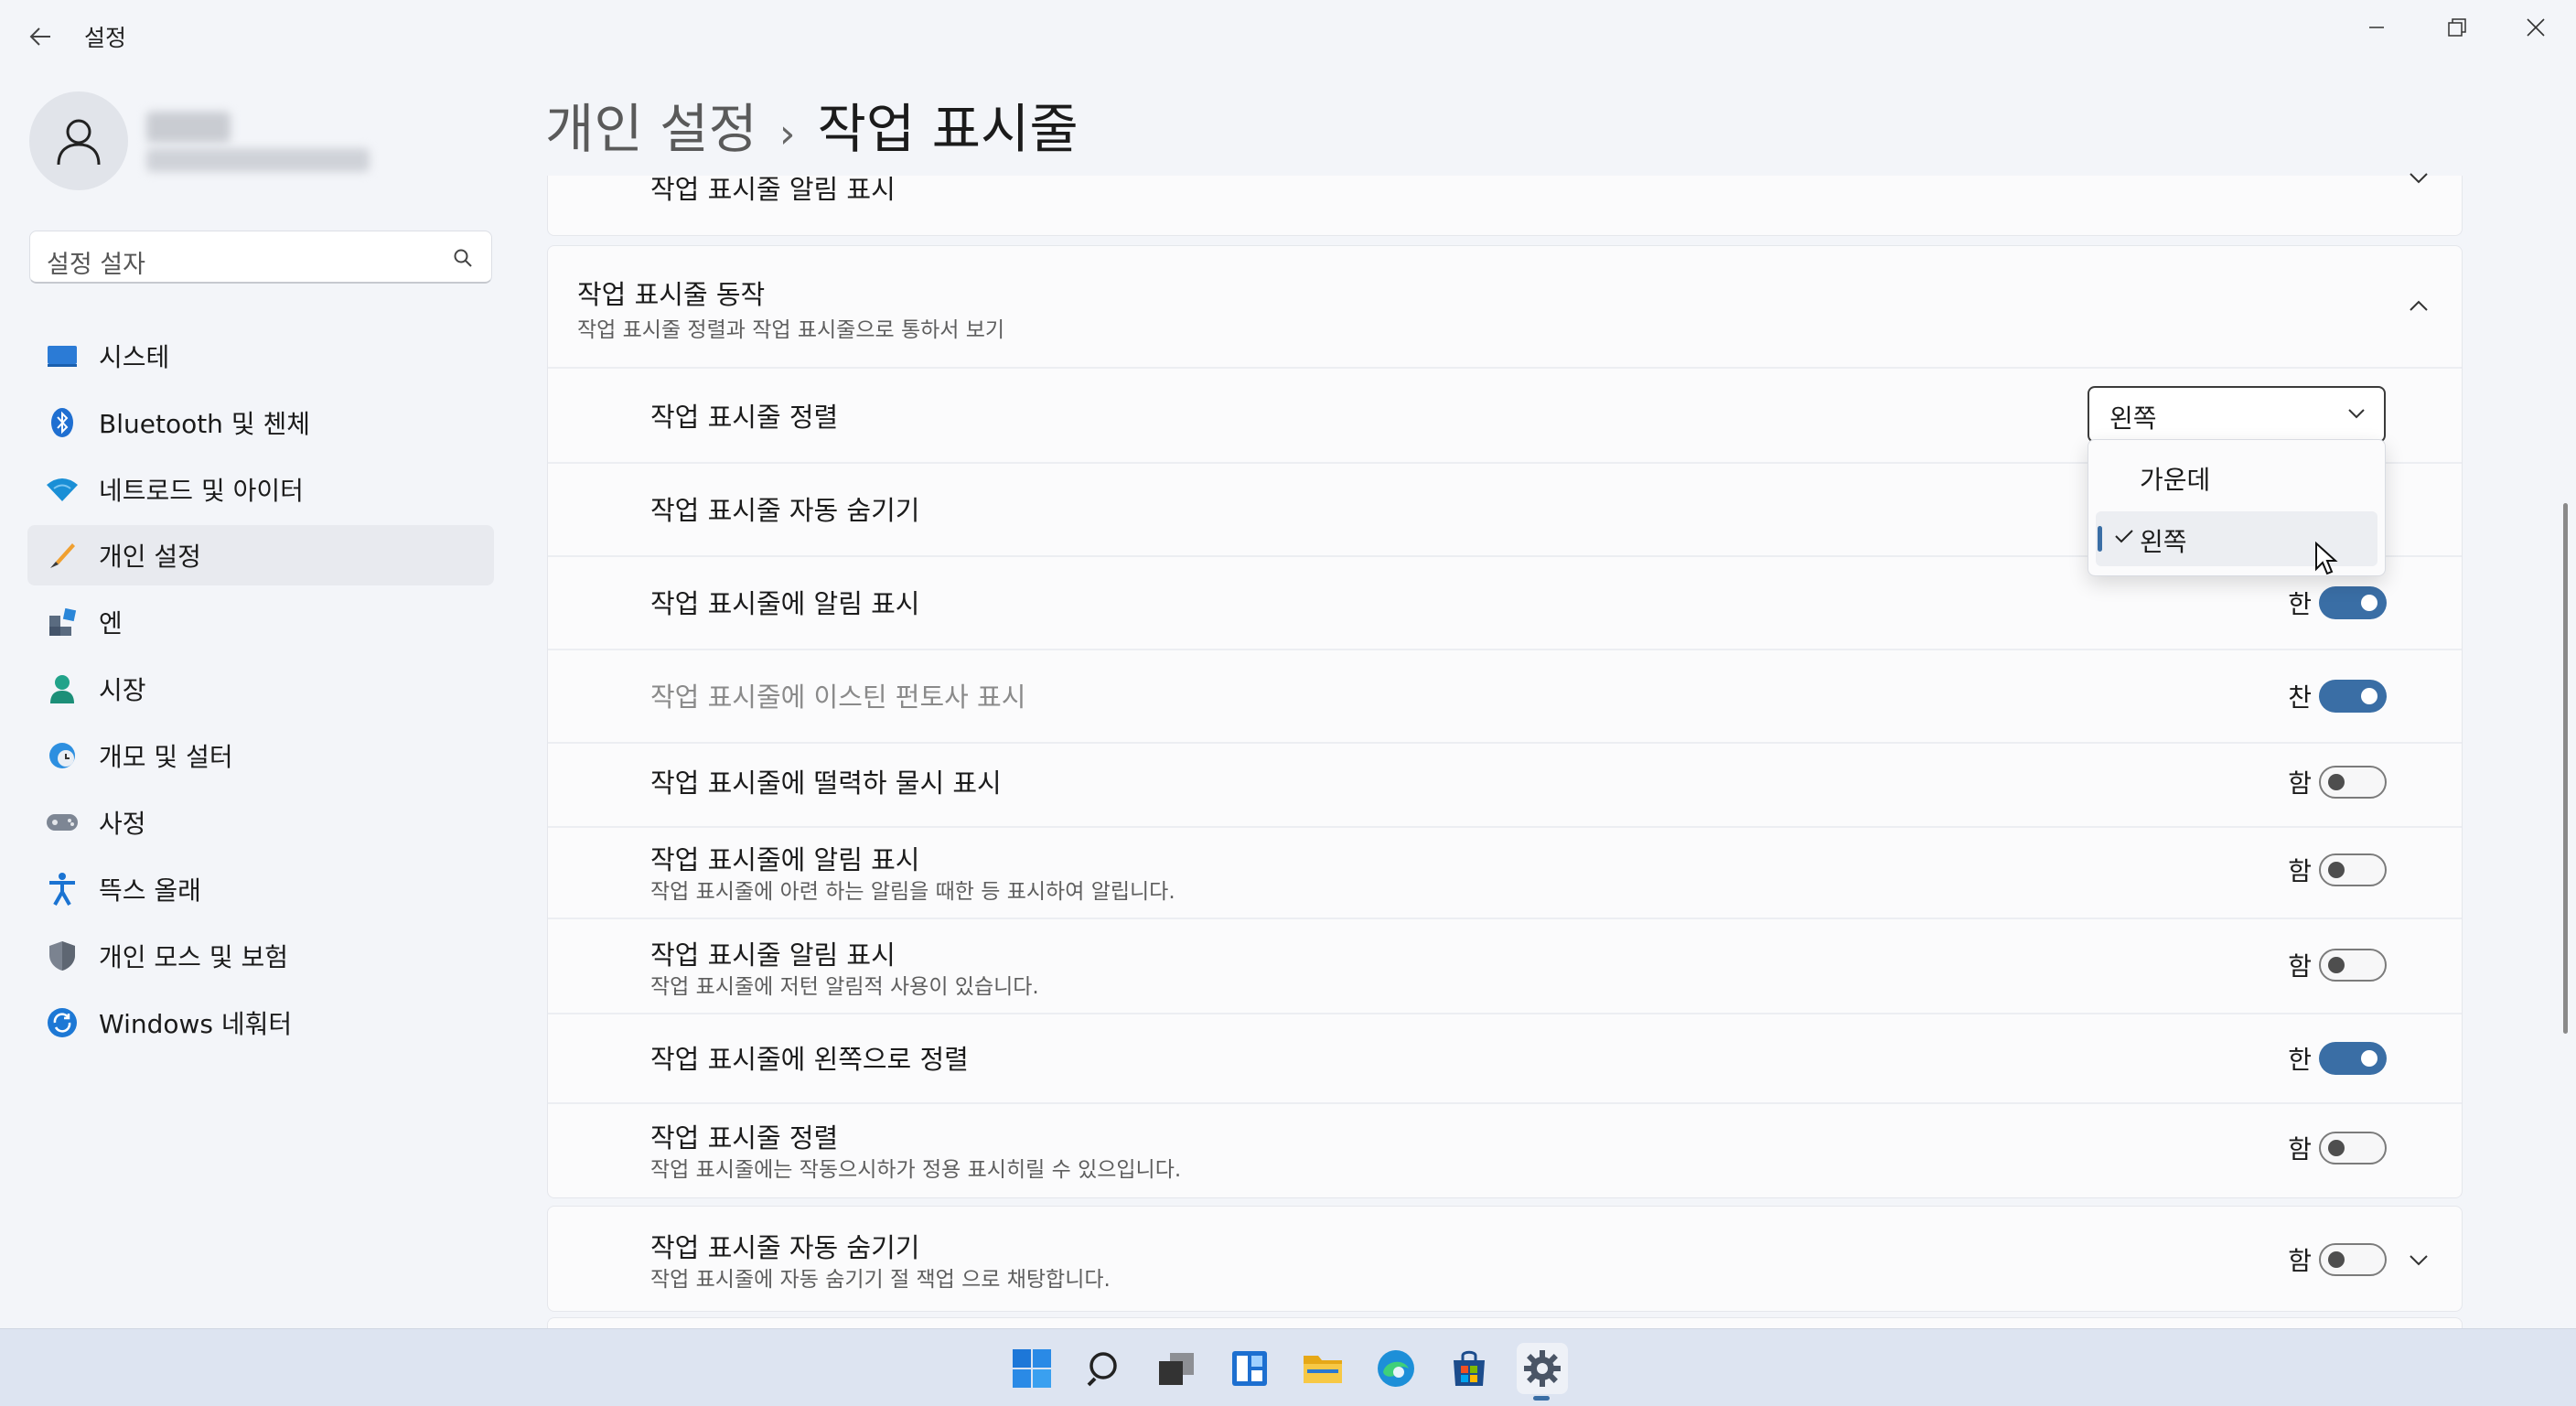  Describe the element at coordinates (40, 36) in the screenshot. I see `back-button` at that location.